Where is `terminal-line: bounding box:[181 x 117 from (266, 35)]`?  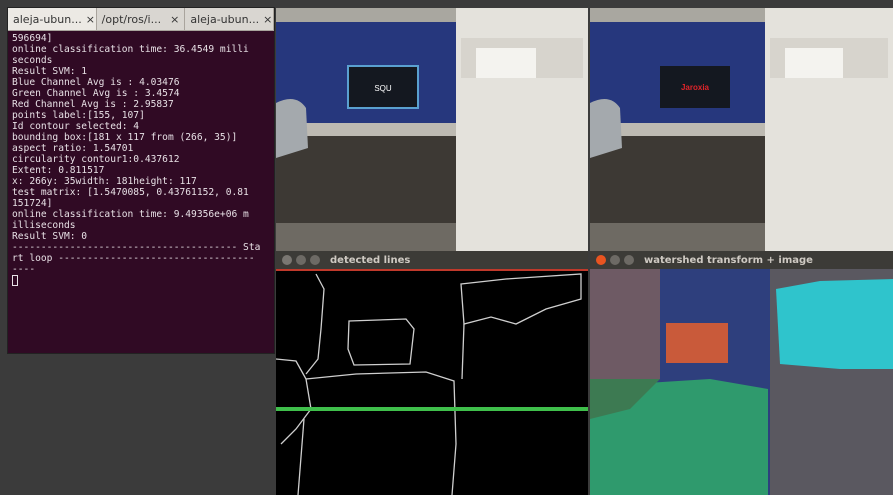 terminal-line: bounding box:[181 x 117 from (266, 35)] is located at coordinates (125, 137).